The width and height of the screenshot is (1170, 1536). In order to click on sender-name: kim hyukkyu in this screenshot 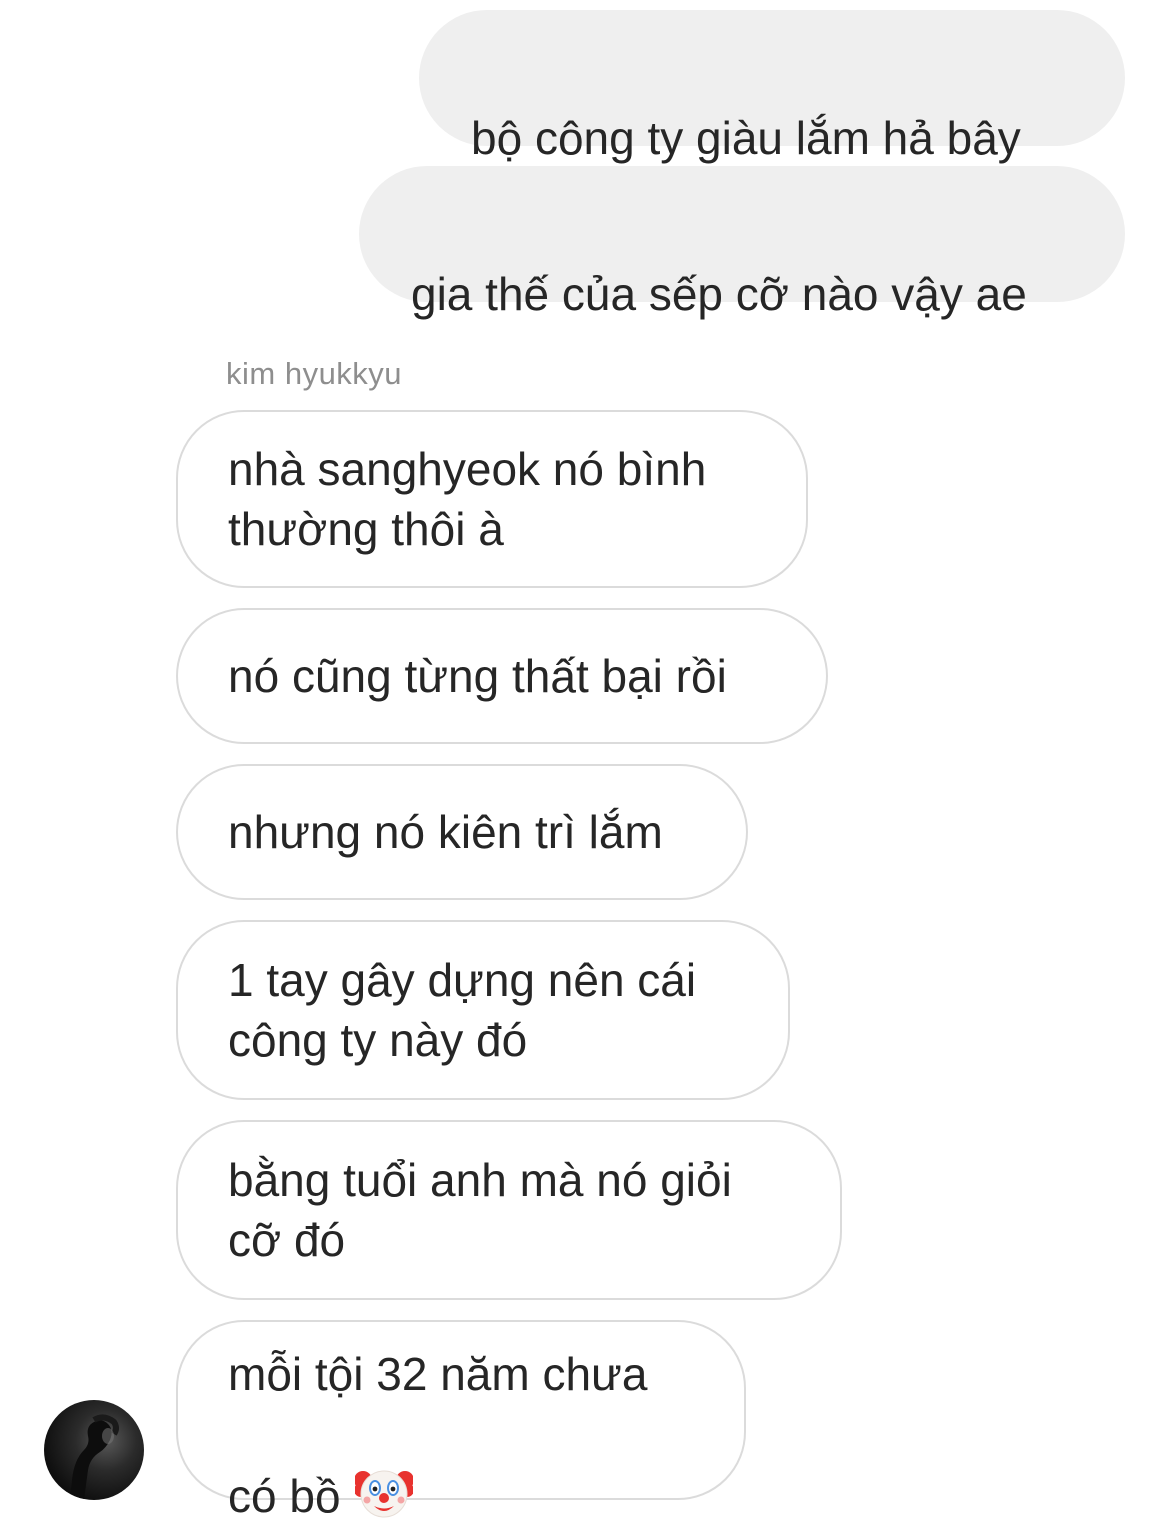, I will do `click(314, 373)`.